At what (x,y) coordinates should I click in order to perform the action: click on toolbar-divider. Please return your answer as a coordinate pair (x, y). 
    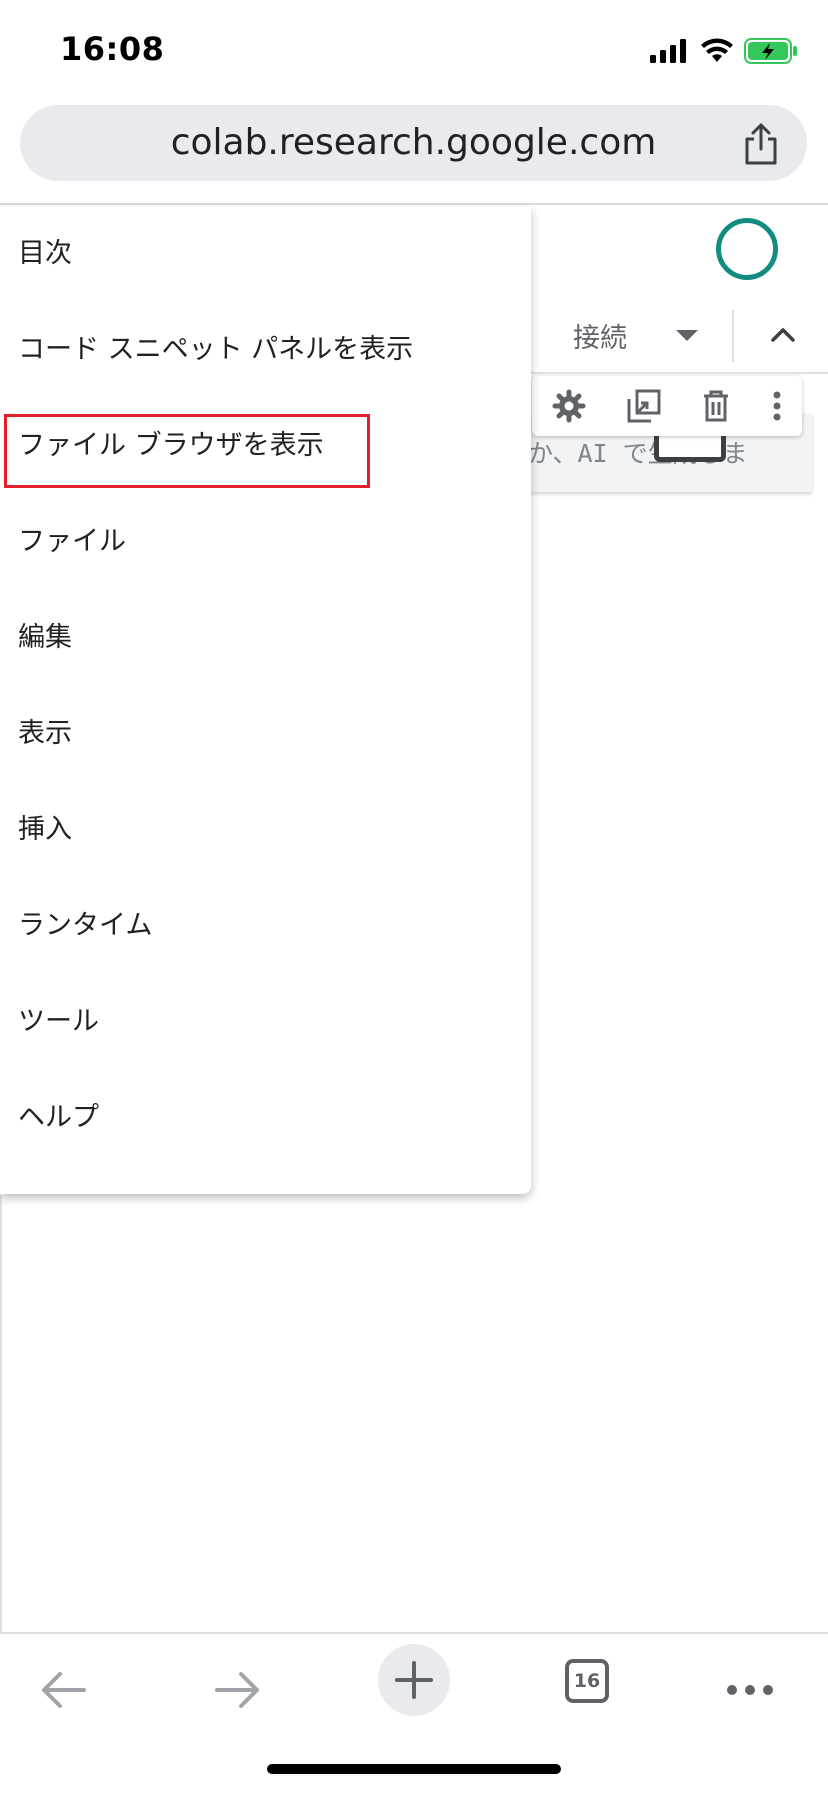
    Looking at the image, I should click on (733, 336).